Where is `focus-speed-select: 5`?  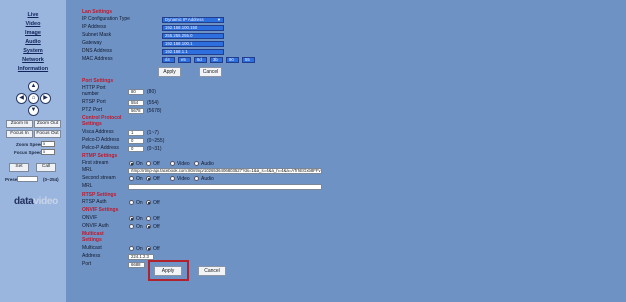
focus-speed-select: 5 is located at coordinates (48, 152).